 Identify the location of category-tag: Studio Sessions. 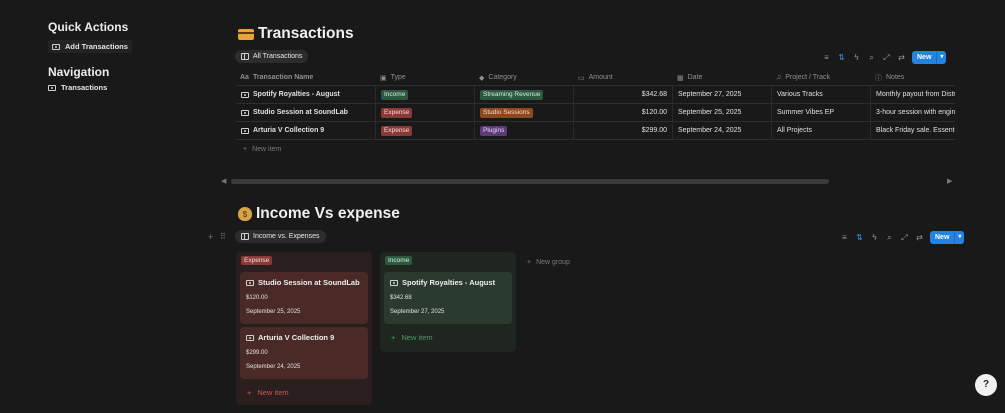
(506, 112).